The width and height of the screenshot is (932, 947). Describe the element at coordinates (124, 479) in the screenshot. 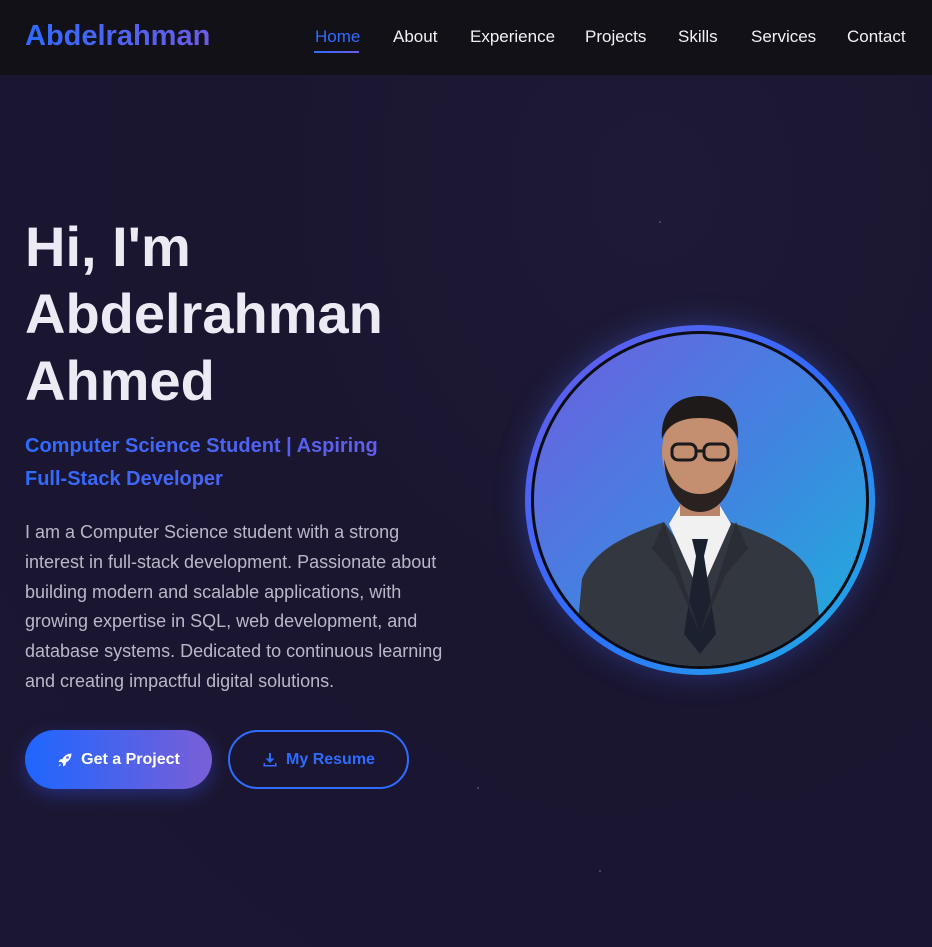

I see `hero-subtitle-line: Full-Stack Developer` at that location.